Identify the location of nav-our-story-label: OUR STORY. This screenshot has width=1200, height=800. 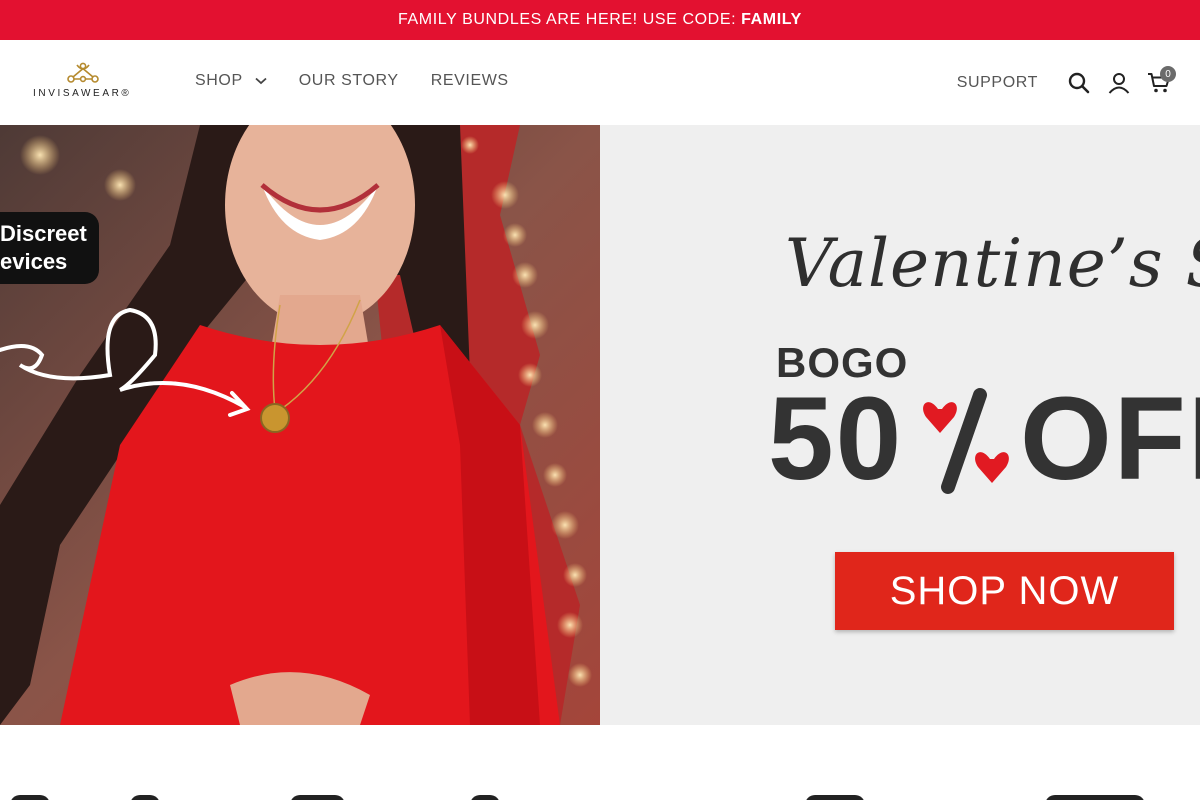
(348, 80).